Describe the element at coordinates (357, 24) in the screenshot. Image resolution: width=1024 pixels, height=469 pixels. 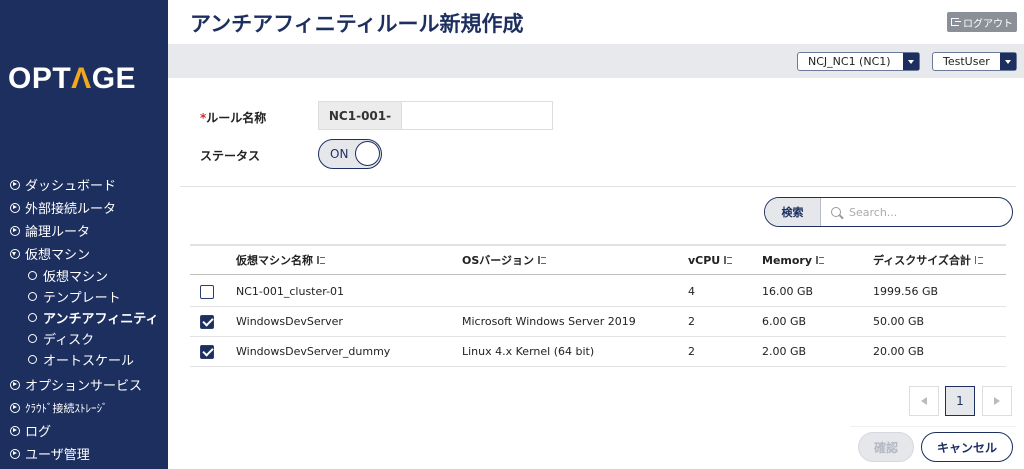
I see `page-title: アンチアフィニティルール新規作成` at that location.